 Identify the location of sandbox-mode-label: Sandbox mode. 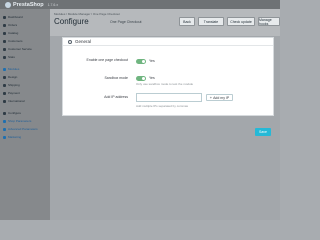
(116, 78).